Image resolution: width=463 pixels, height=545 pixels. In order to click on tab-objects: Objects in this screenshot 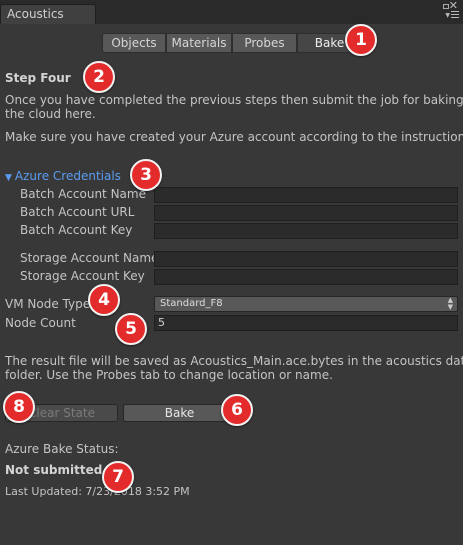, I will do `click(134, 43)`.